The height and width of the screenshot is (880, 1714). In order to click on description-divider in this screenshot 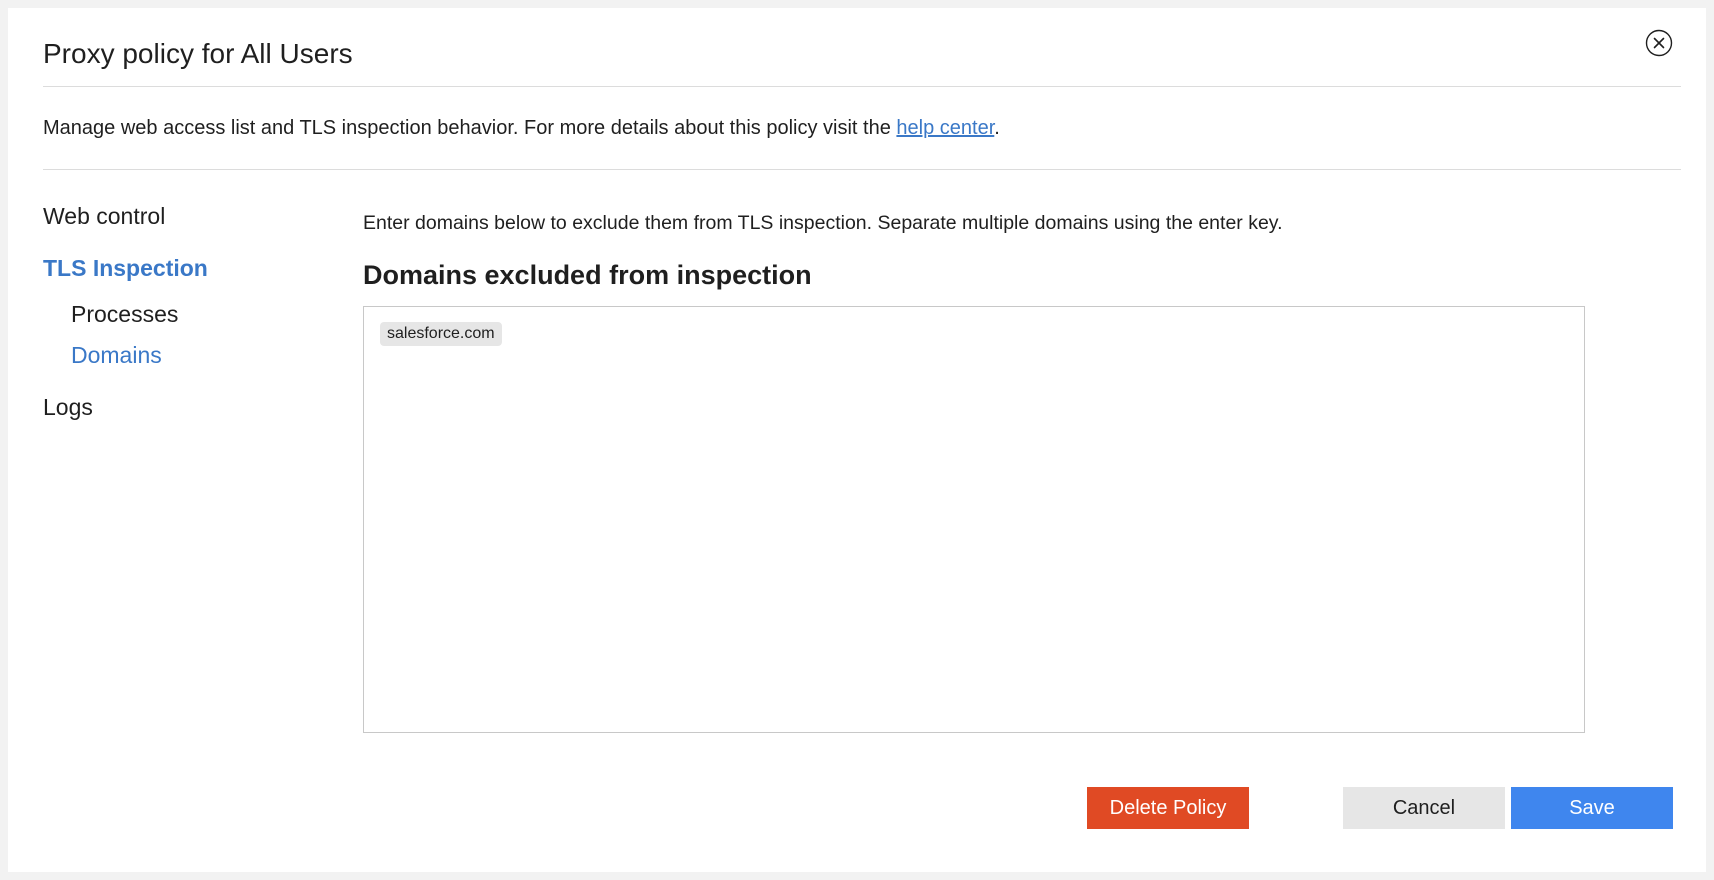, I will do `click(862, 169)`.